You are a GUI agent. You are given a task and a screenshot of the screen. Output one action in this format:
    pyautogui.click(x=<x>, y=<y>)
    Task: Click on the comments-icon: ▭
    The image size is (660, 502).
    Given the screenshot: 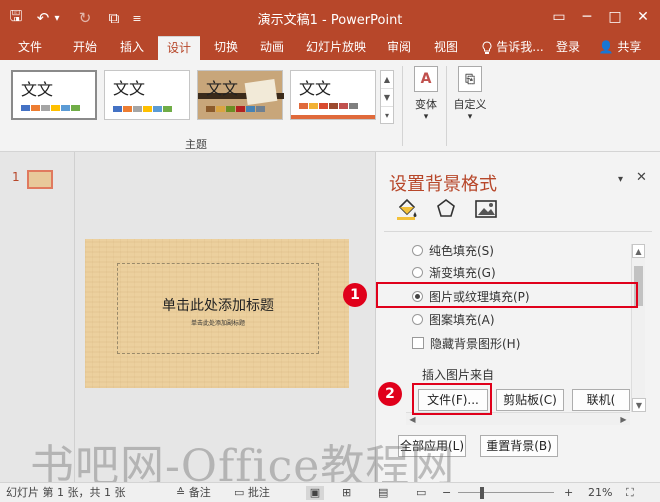 What is the action you would take?
    pyautogui.click(x=239, y=492)
    